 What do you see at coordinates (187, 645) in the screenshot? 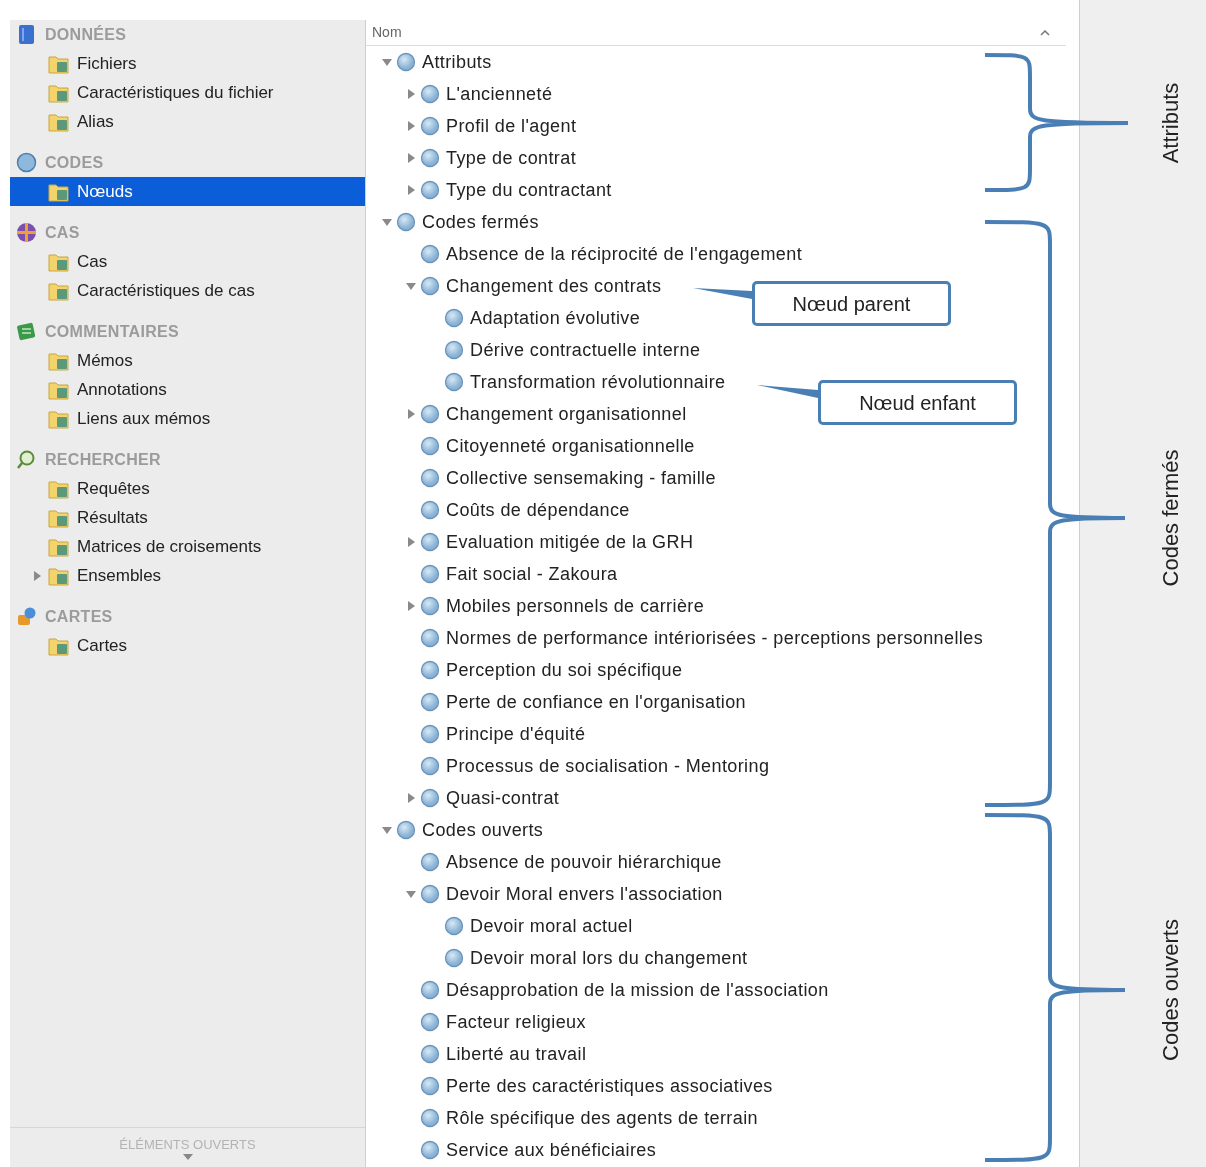
I see `sidebar-item: Cartes` at bounding box center [187, 645].